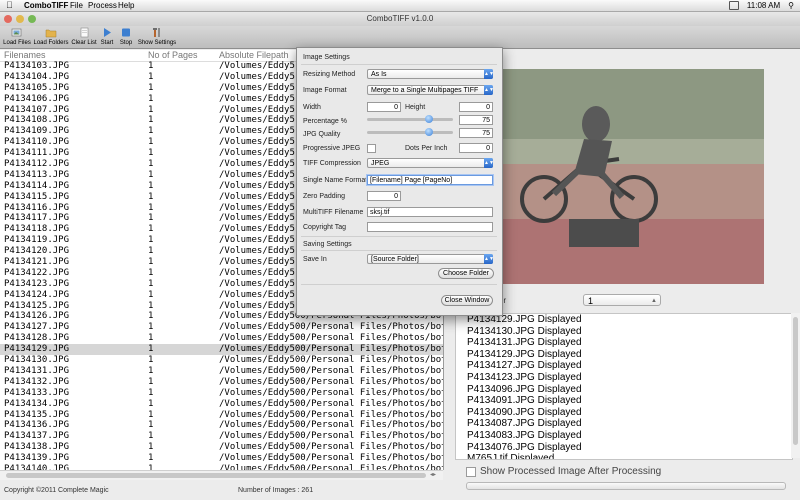 The image size is (800, 500). I want to click on jpg-quality-slider, so click(410, 132).